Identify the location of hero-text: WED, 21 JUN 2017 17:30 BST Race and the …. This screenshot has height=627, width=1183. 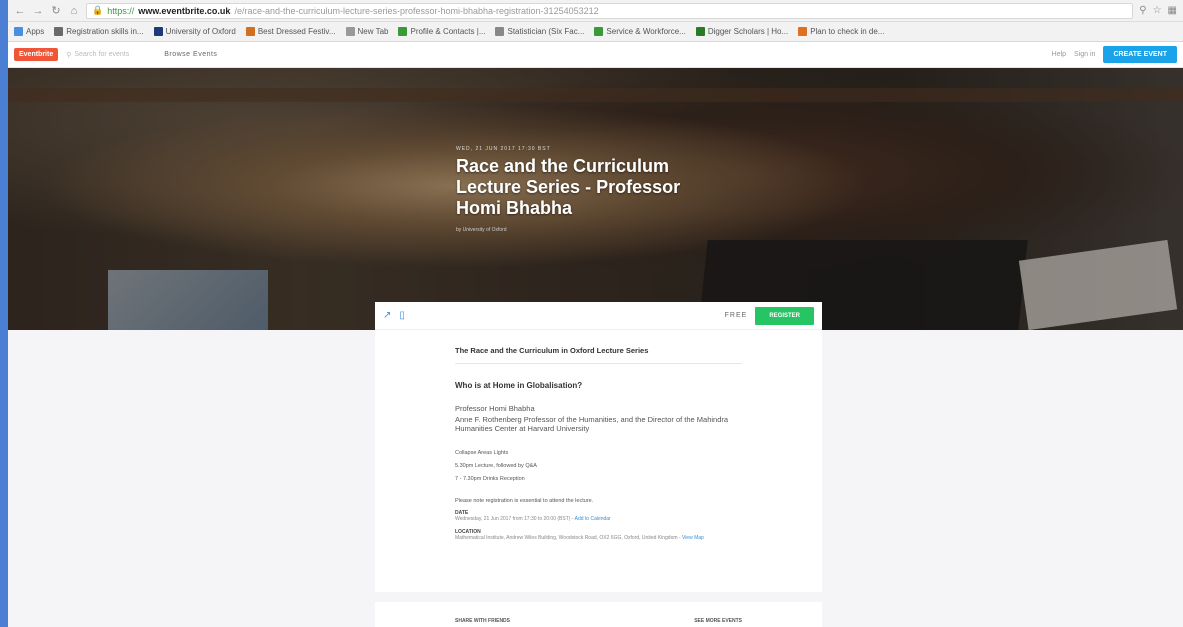
(586, 189).